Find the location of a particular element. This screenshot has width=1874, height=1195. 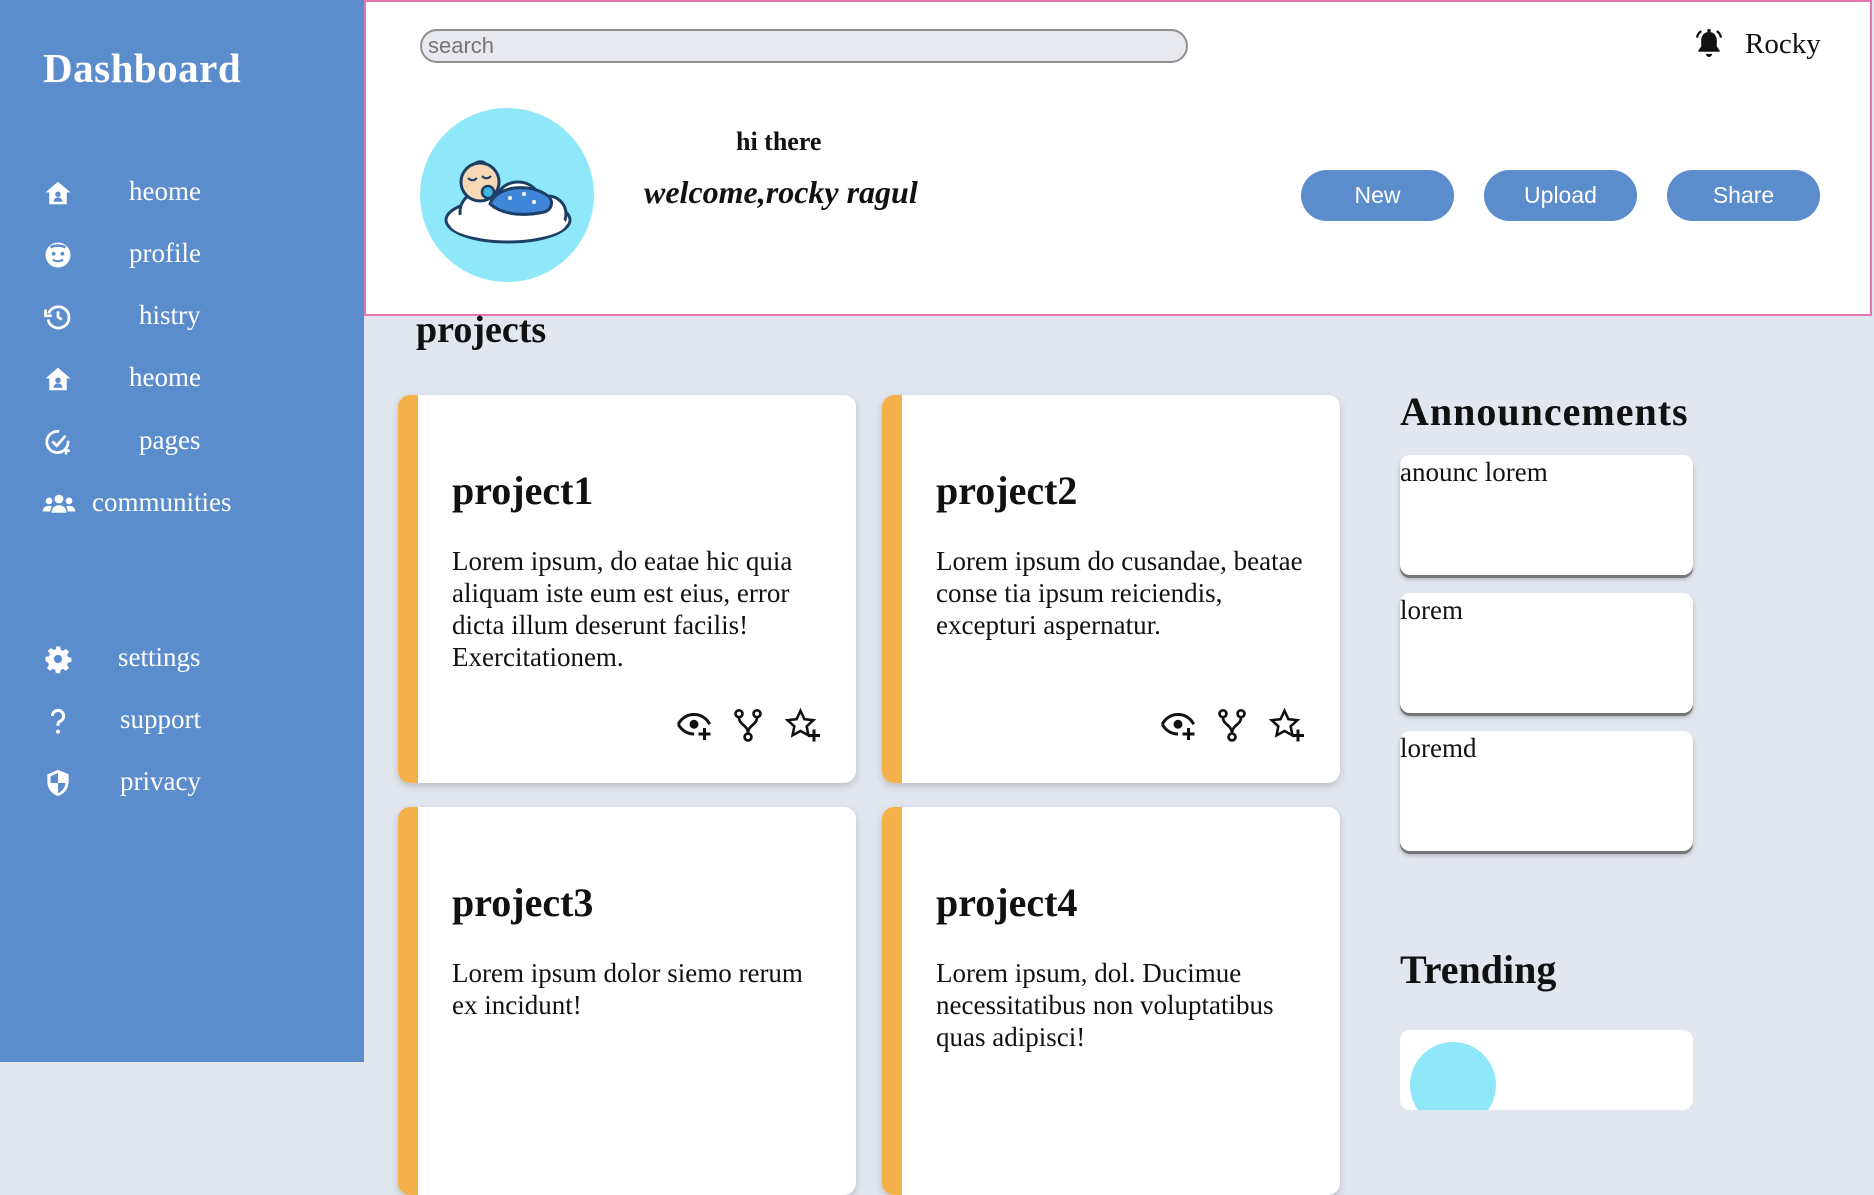

sidebar-item-profile: profile is located at coordinates (182, 254).